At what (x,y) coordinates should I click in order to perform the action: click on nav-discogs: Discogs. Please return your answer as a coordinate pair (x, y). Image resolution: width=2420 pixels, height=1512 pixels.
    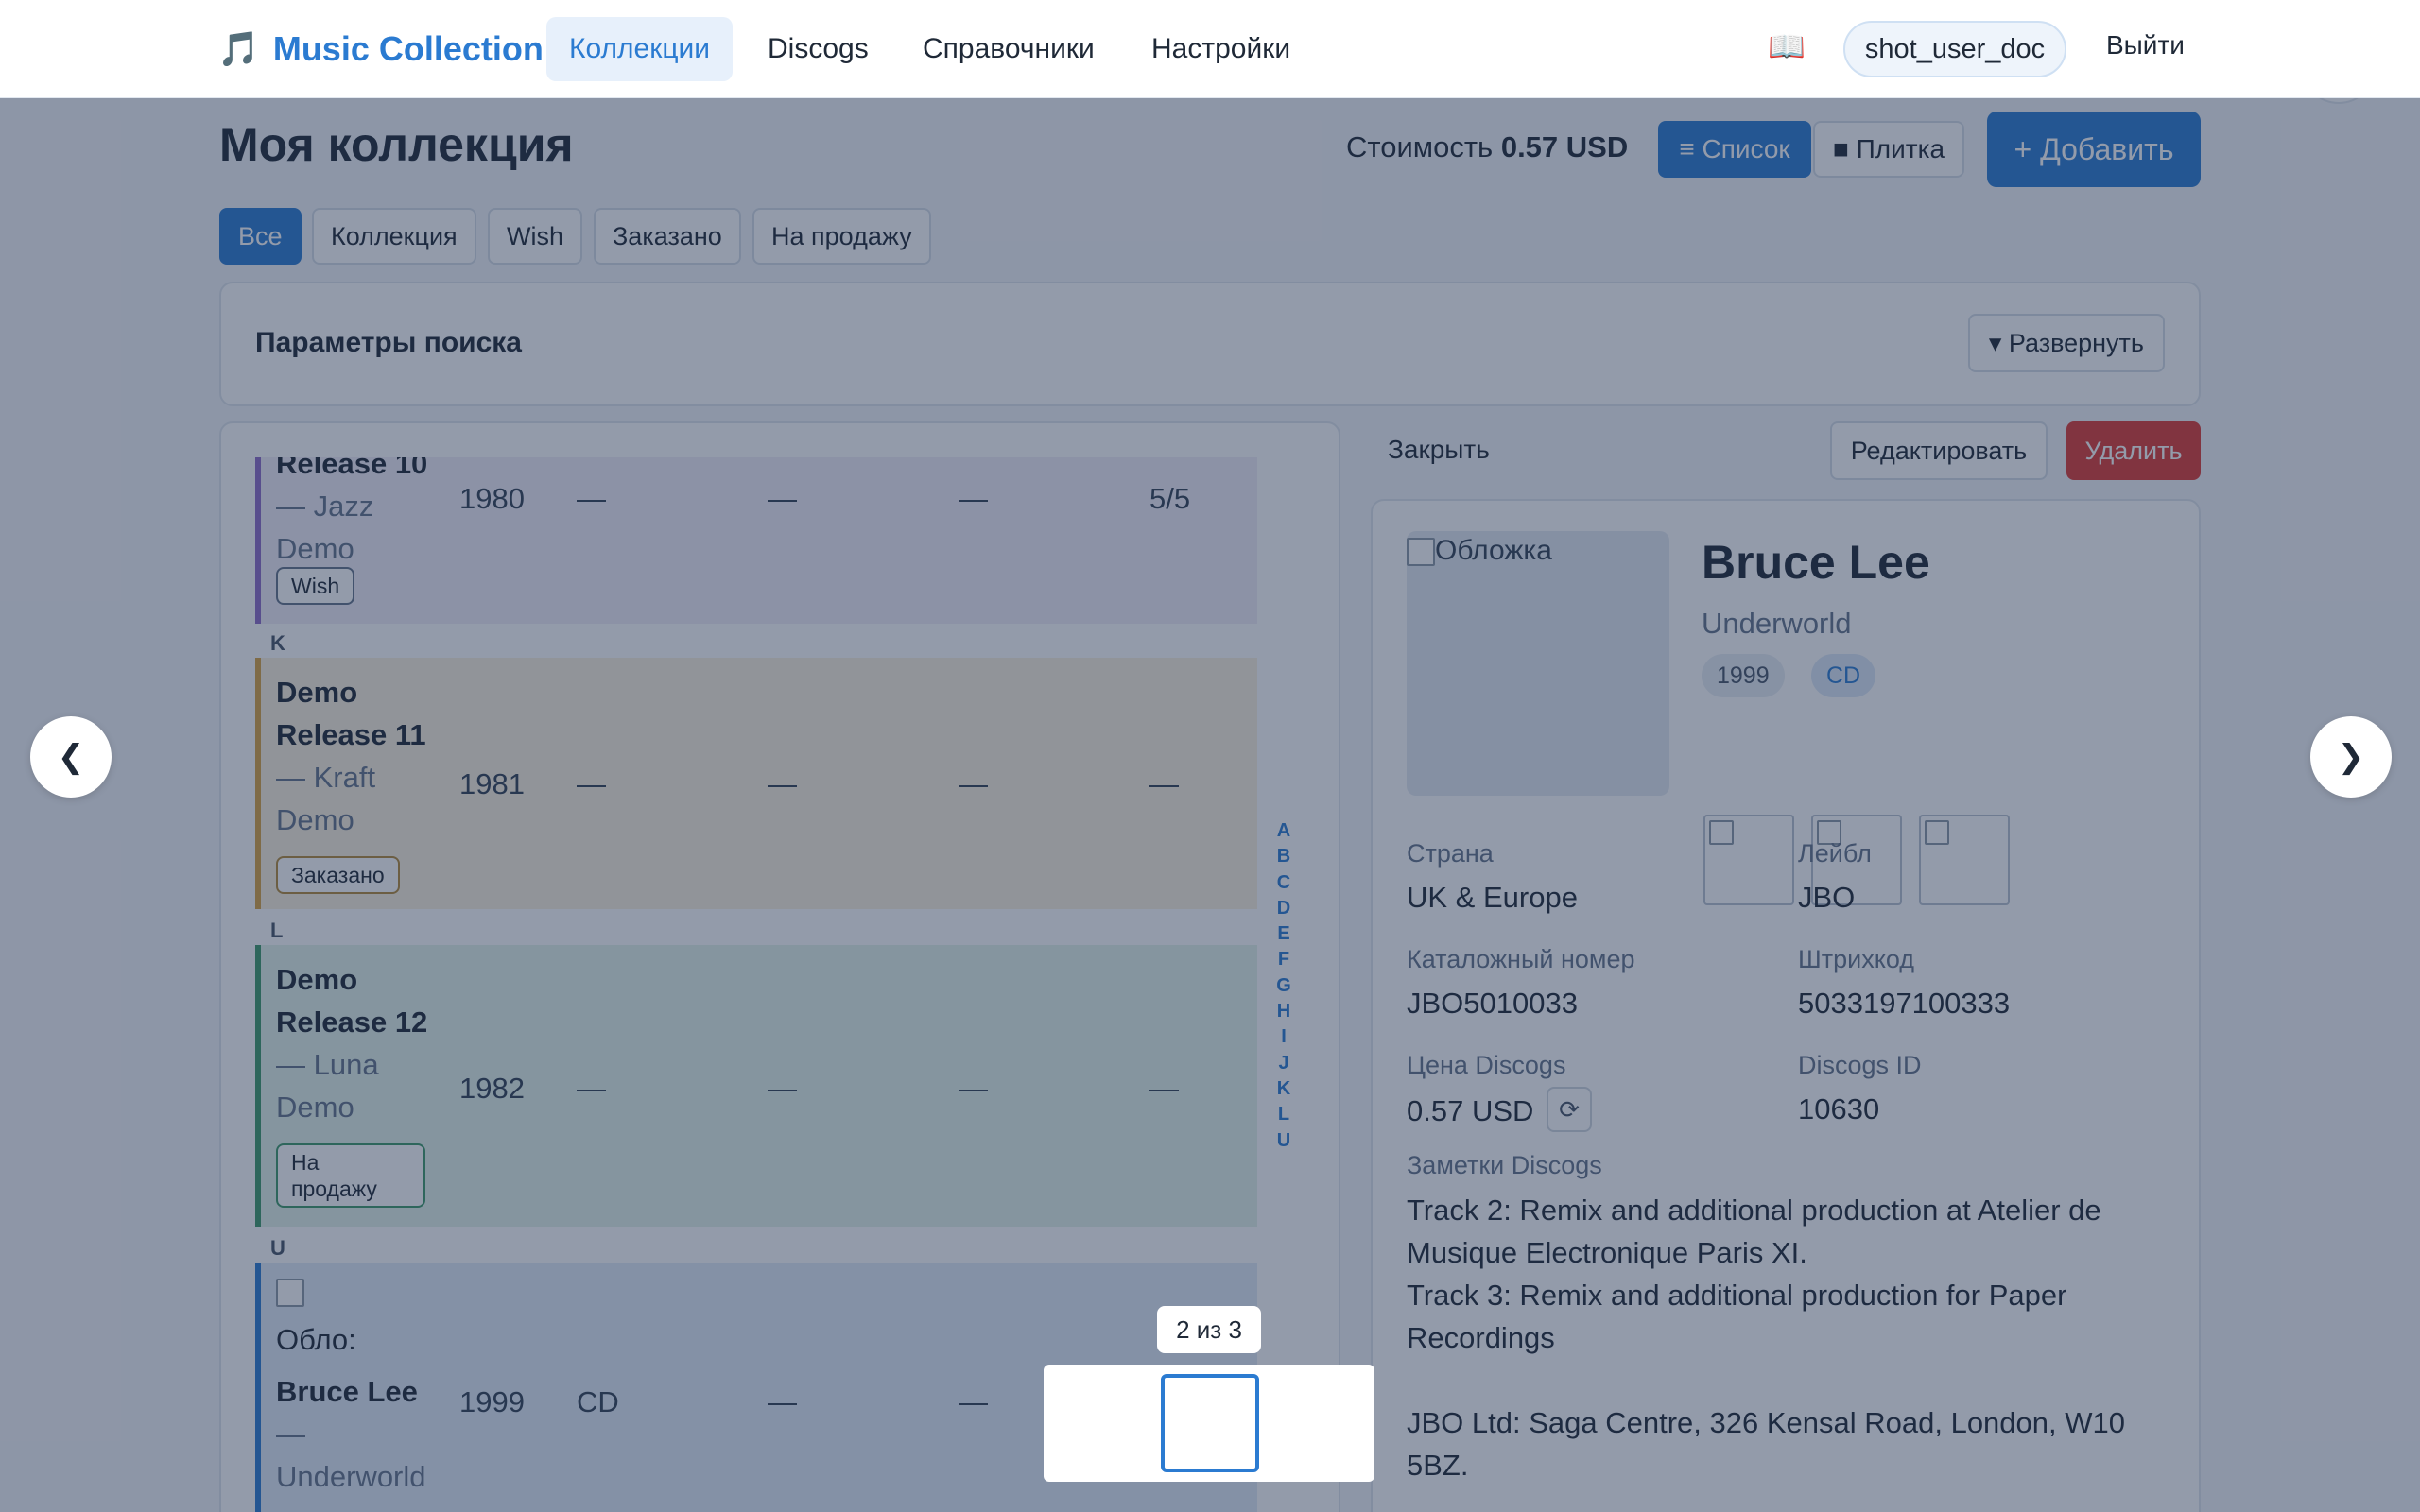
    Looking at the image, I should click on (818, 49).